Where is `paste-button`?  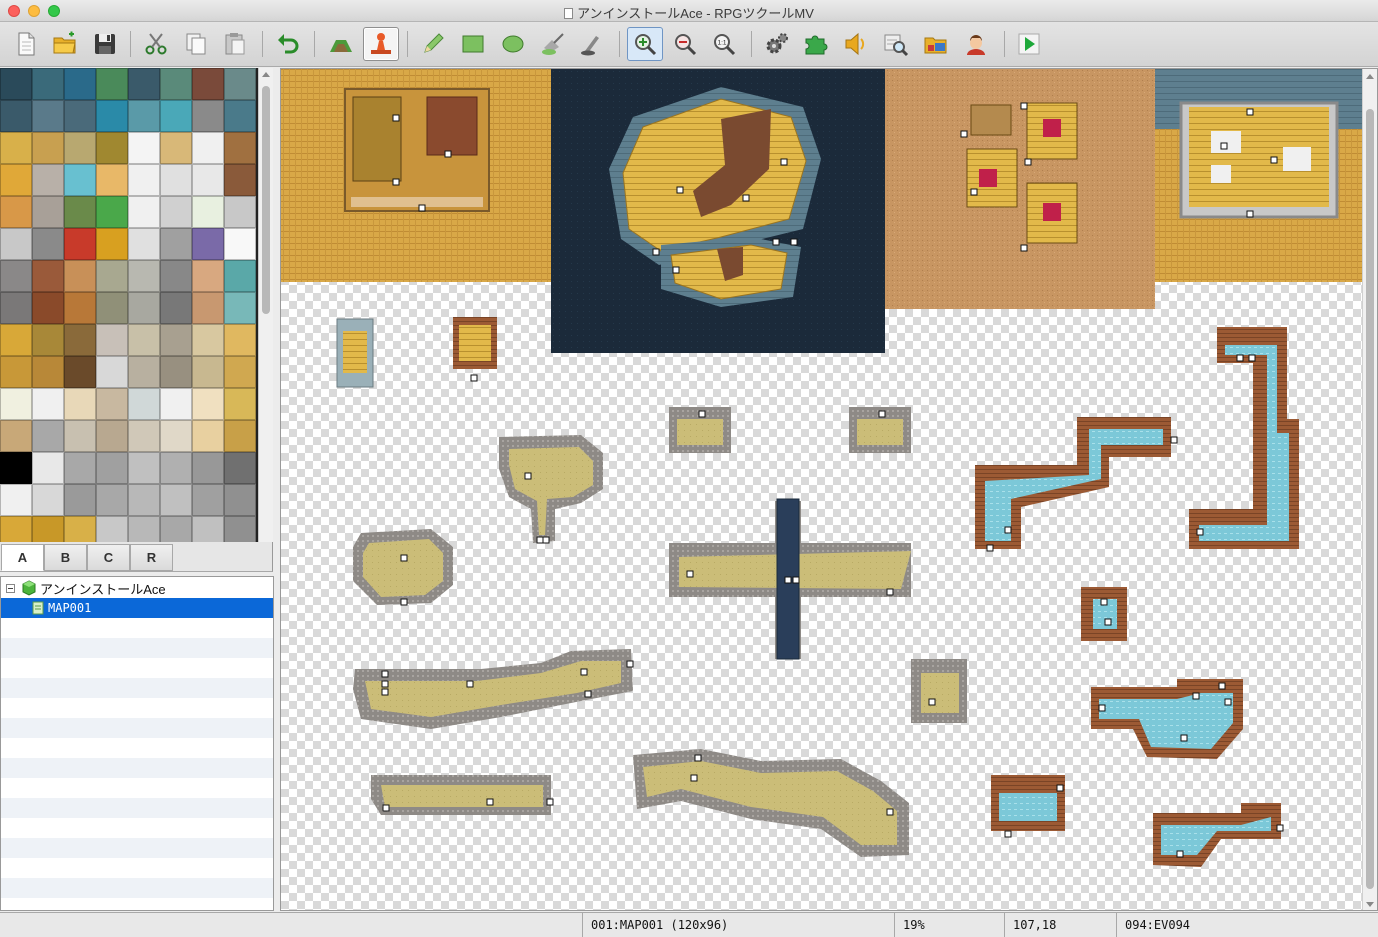
paste-button is located at coordinates (235, 44).